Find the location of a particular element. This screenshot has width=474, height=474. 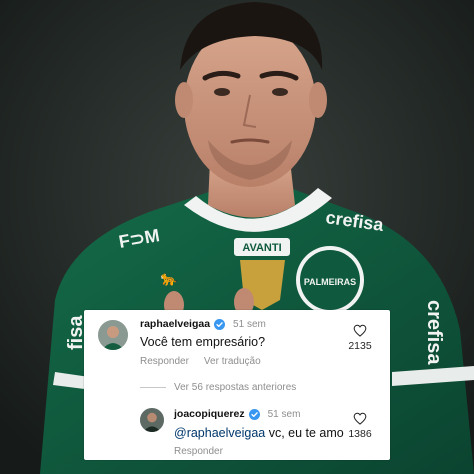

svg-text: crefisa is located at coordinates (434, 332).